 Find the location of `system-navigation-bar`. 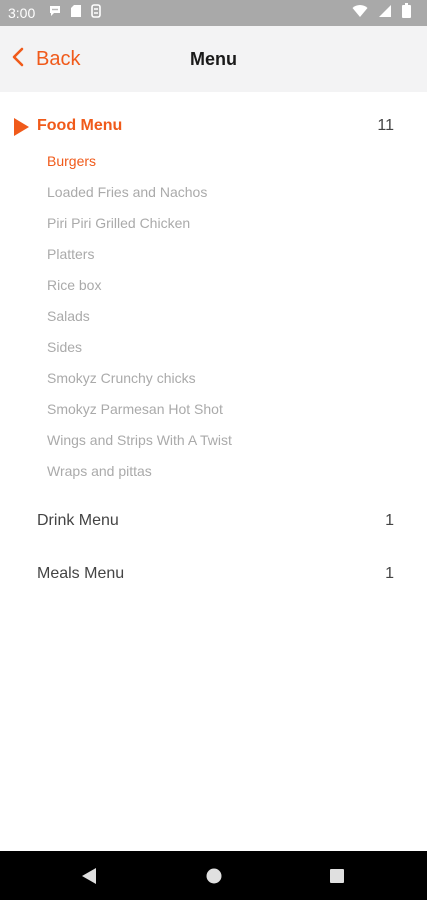

system-navigation-bar is located at coordinates (213, 875).